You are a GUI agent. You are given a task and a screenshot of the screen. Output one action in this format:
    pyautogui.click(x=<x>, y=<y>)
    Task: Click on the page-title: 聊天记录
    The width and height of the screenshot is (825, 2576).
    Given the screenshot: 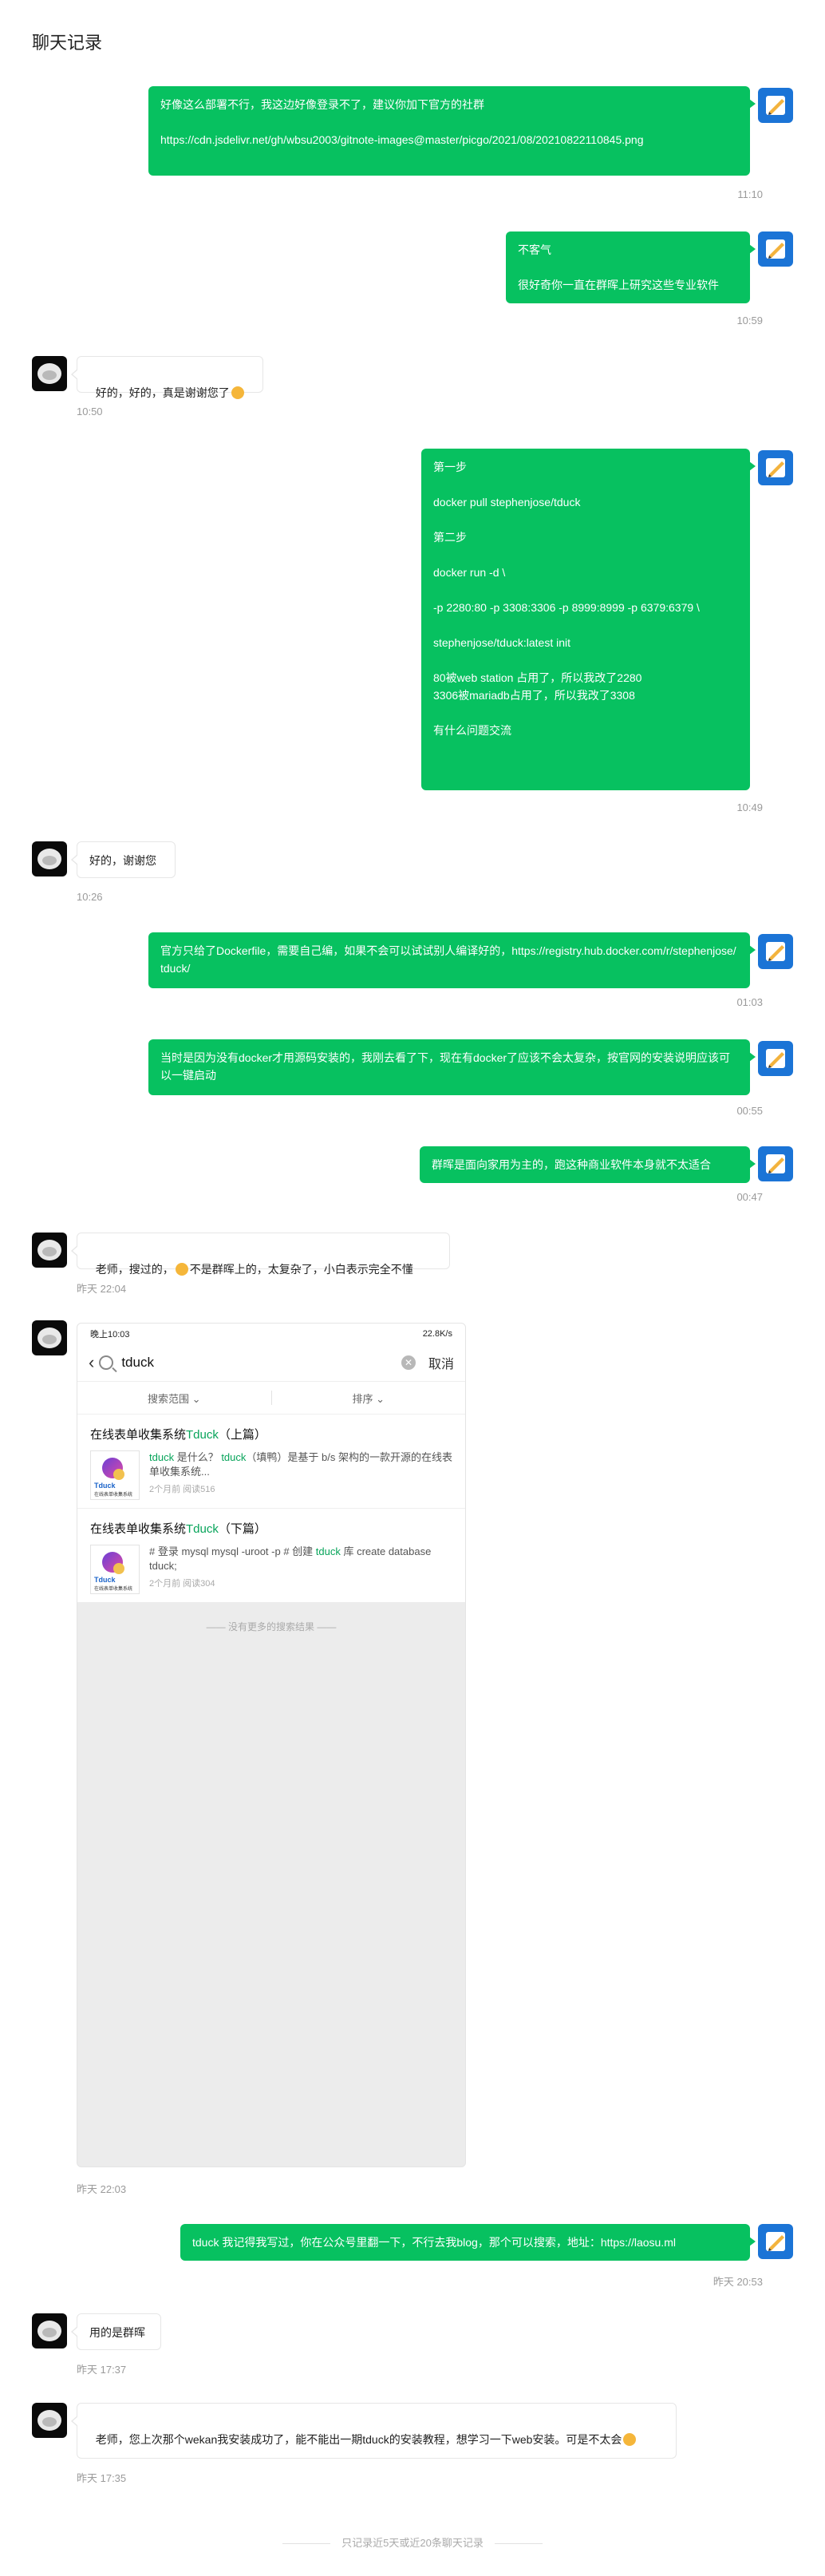 What is the action you would take?
    pyautogui.click(x=67, y=43)
    